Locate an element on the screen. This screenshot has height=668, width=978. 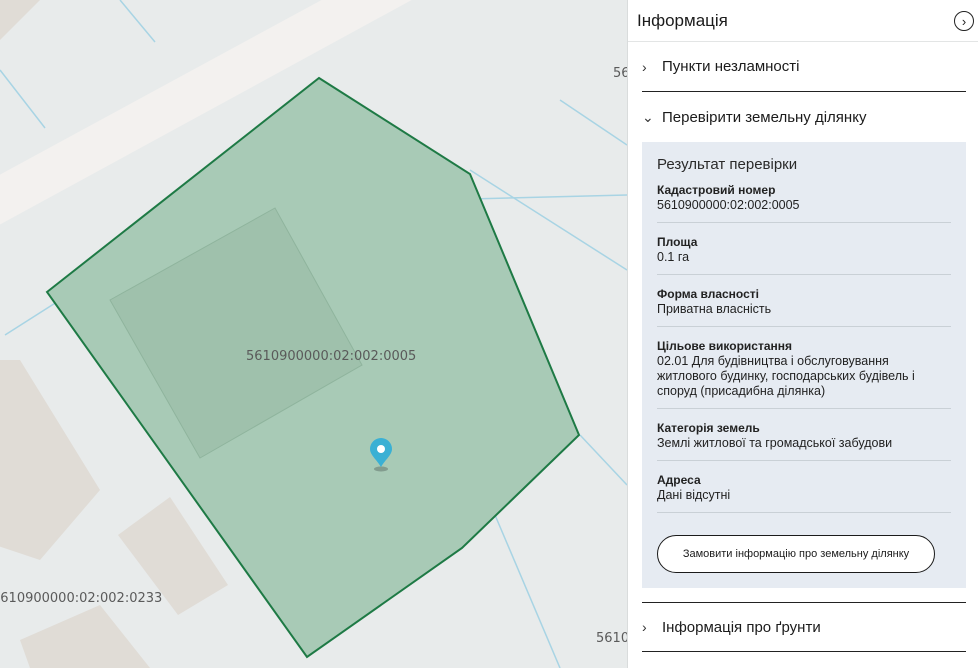
field-label: Адреса is located at coordinates (679, 480).